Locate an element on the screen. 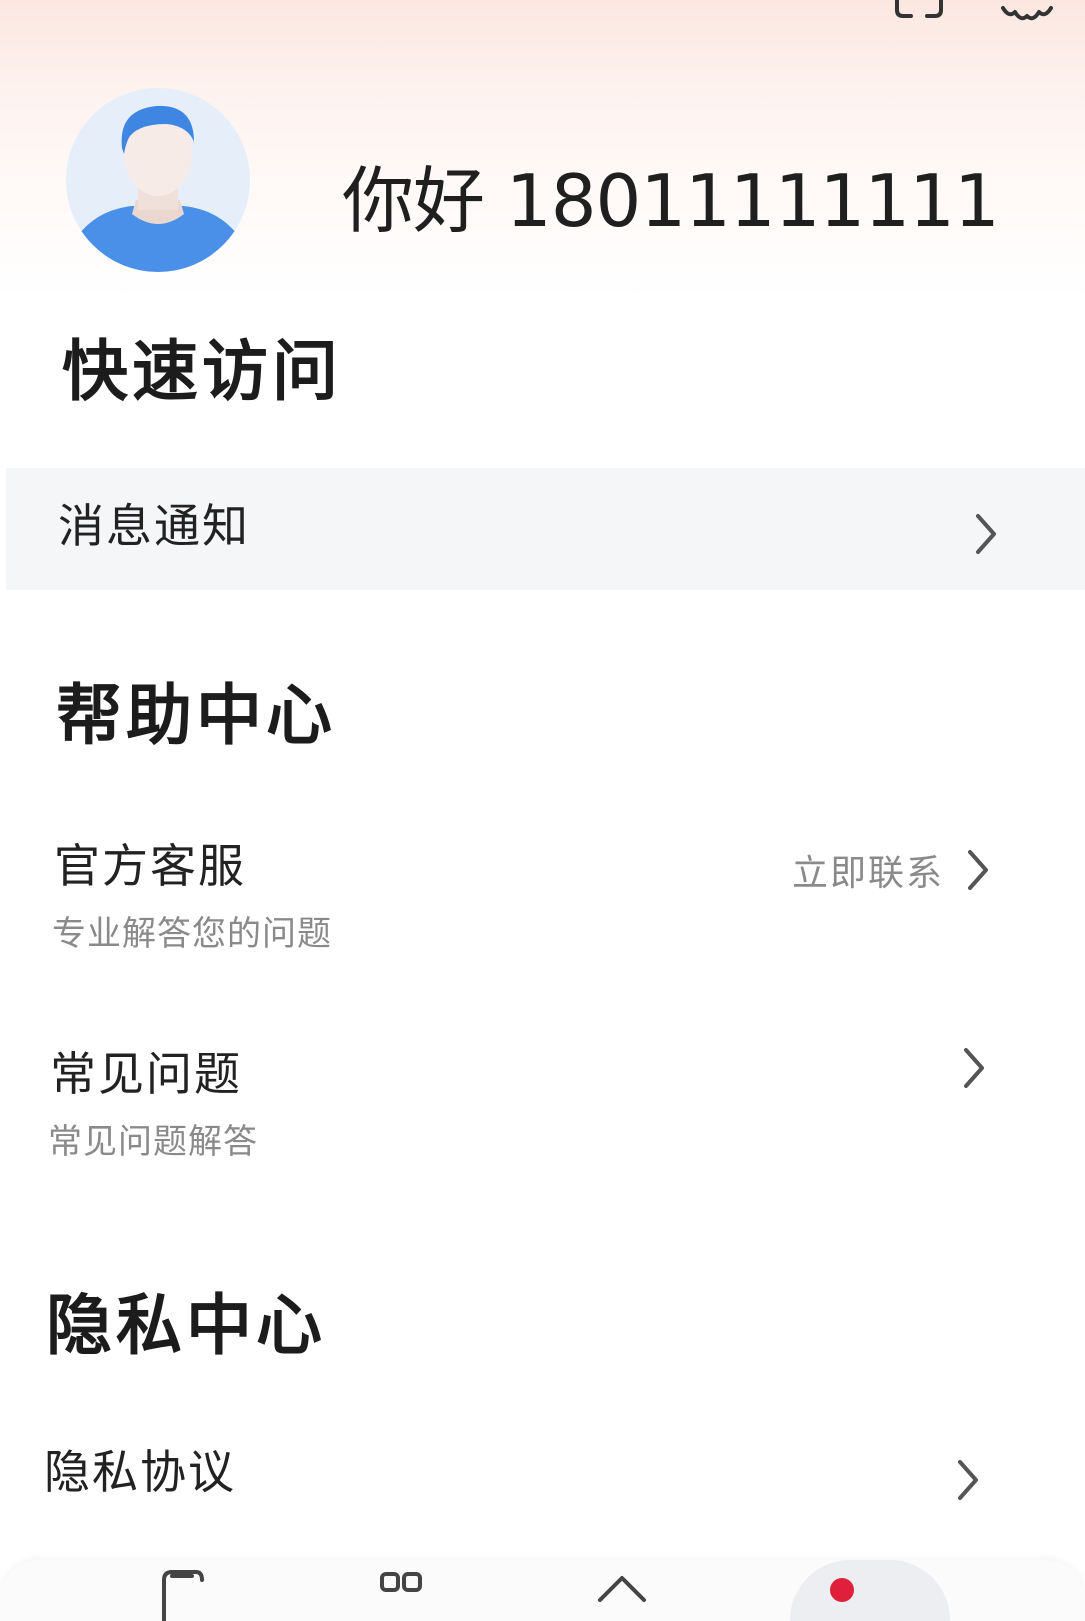 The width and height of the screenshot is (1085, 1621). home-icon is located at coordinates (622, 1595).